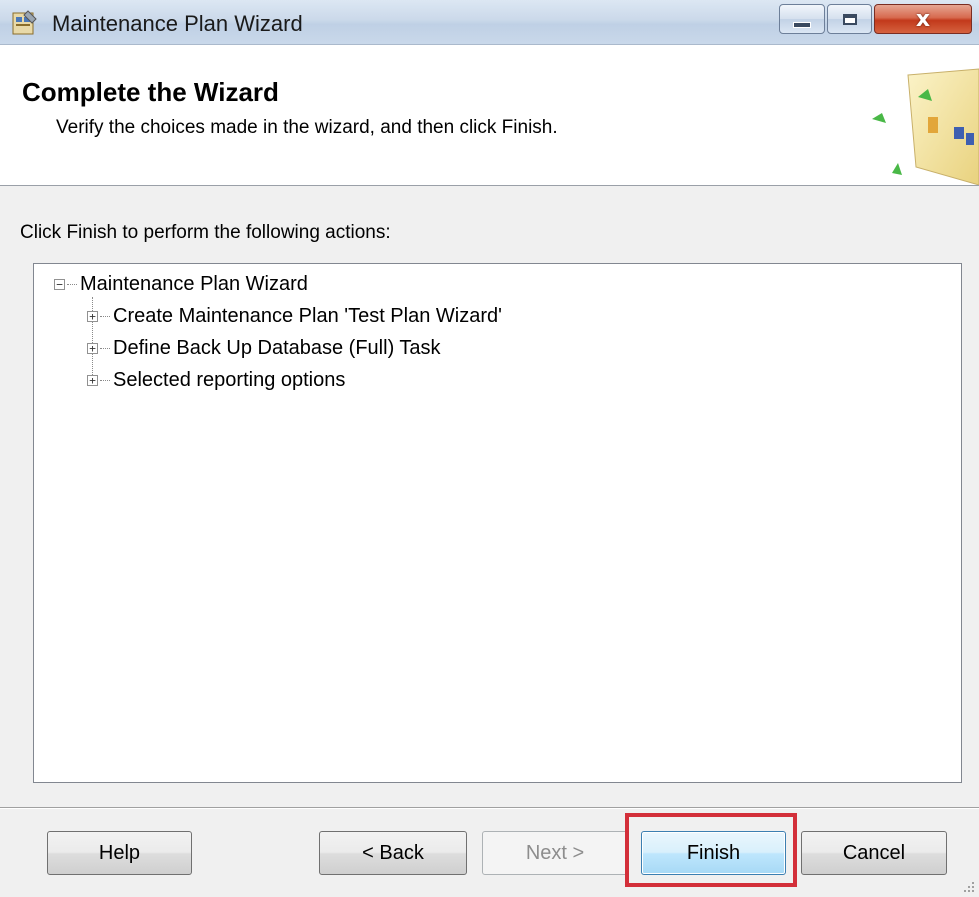 The width and height of the screenshot is (979, 897). Describe the element at coordinates (24, 22) in the screenshot. I see `maintenance-plan-wizard-icon` at that location.